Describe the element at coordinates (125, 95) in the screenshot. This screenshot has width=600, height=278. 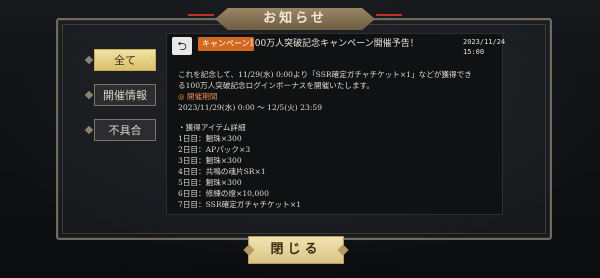
I see `tab-events: 開催情報` at that location.